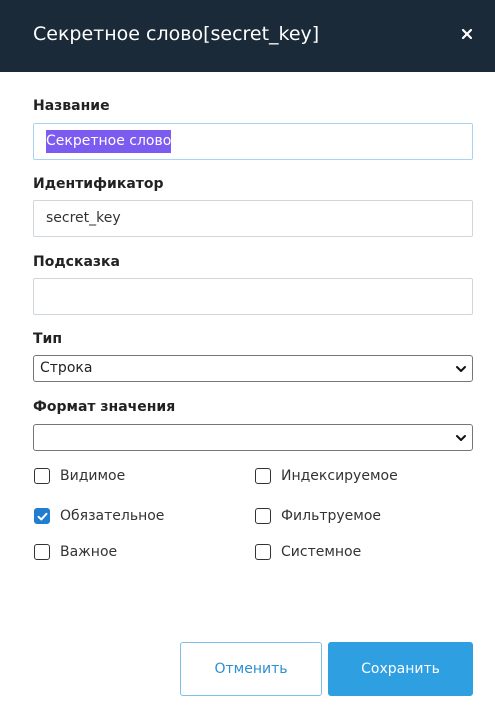 This screenshot has height=722, width=495. Describe the element at coordinates (104, 407) in the screenshot. I see `format-label: Формат значения` at that location.